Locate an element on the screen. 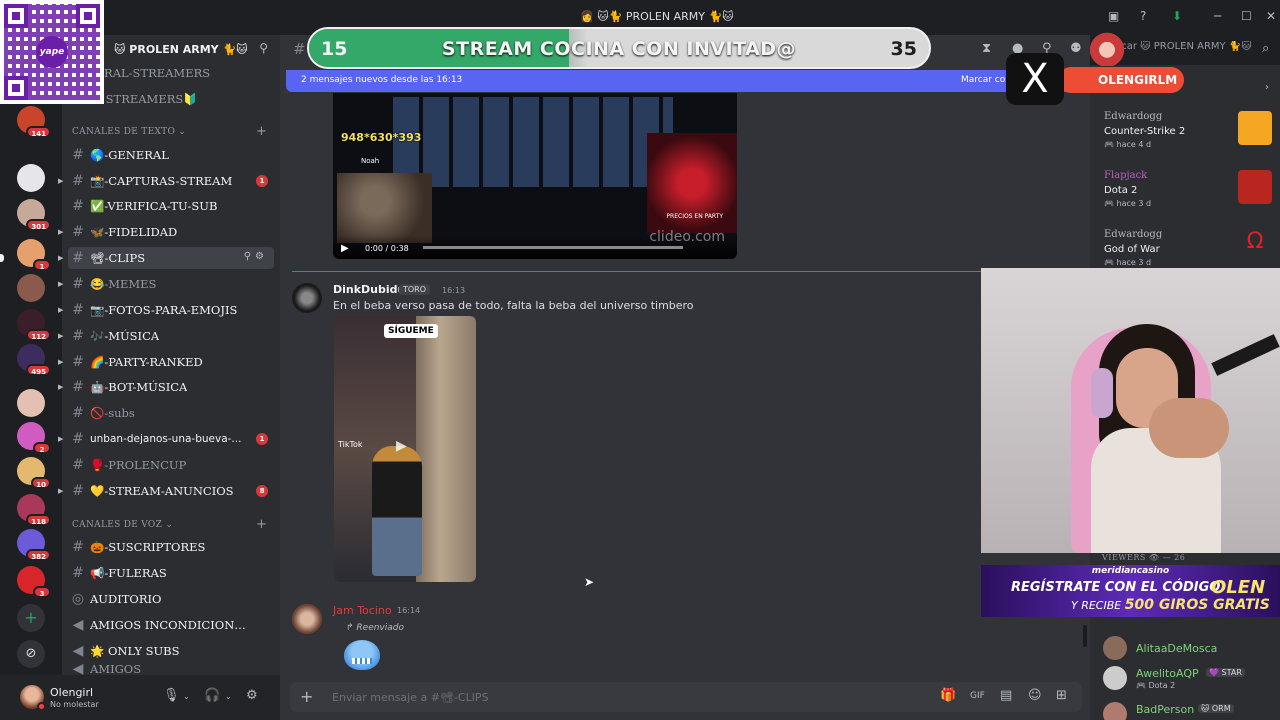 The height and width of the screenshot is (720, 1280). channel-item: # 🚫-subs is located at coordinates (171, 413).